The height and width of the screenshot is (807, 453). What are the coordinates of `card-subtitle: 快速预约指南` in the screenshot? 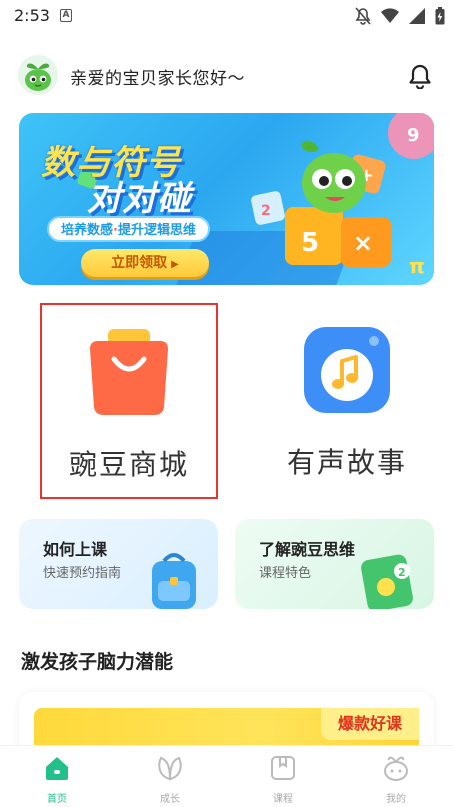 It's located at (82, 573).